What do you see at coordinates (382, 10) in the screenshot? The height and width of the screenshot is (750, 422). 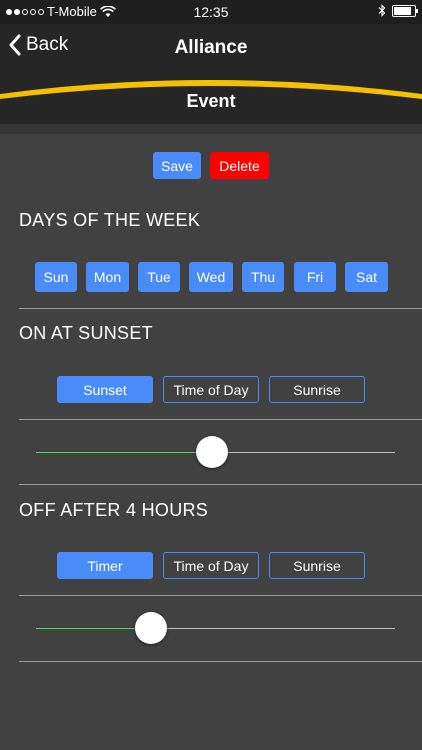 I see `bluetooth-icon` at bounding box center [382, 10].